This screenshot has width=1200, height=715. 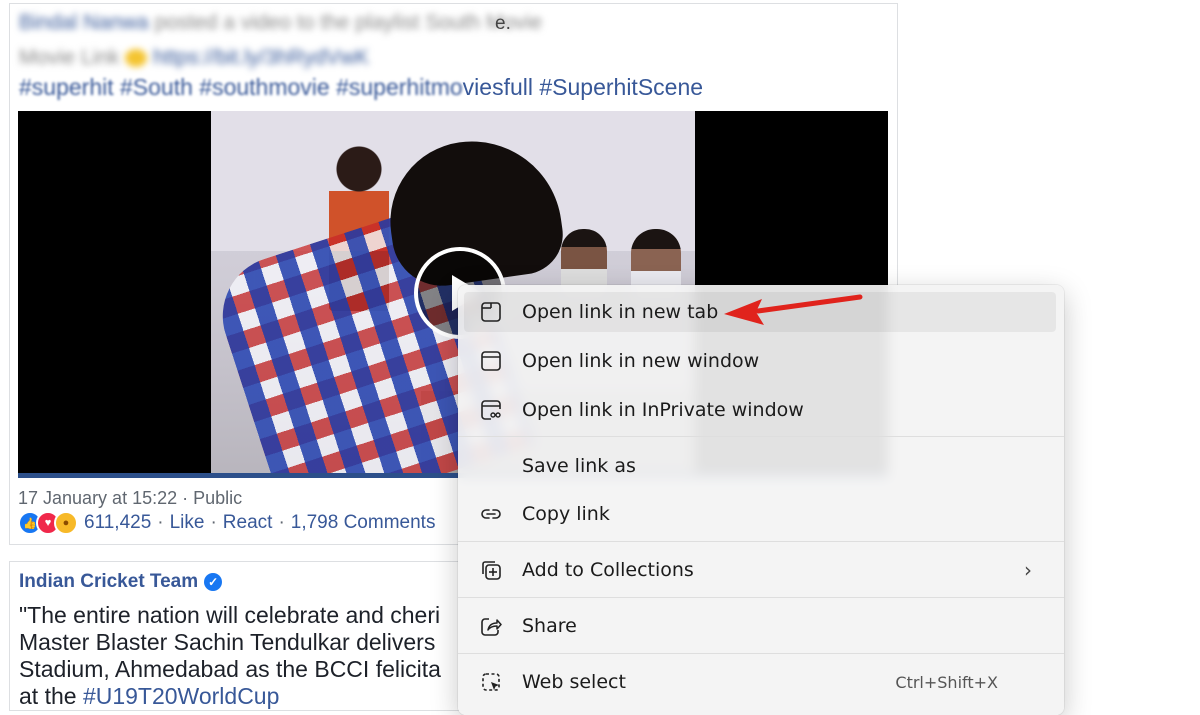 What do you see at coordinates (117, 523) in the screenshot?
I see `reaction-count: 611,425` at bounding box center [117, 523].